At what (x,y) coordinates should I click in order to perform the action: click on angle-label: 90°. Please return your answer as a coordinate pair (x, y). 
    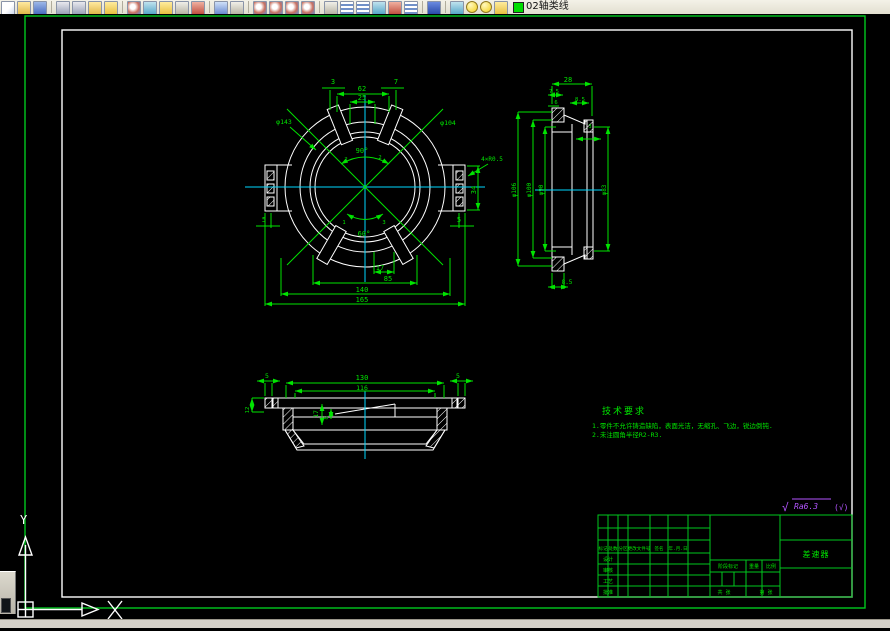
    Looking at the image, I should click on (362, 151).